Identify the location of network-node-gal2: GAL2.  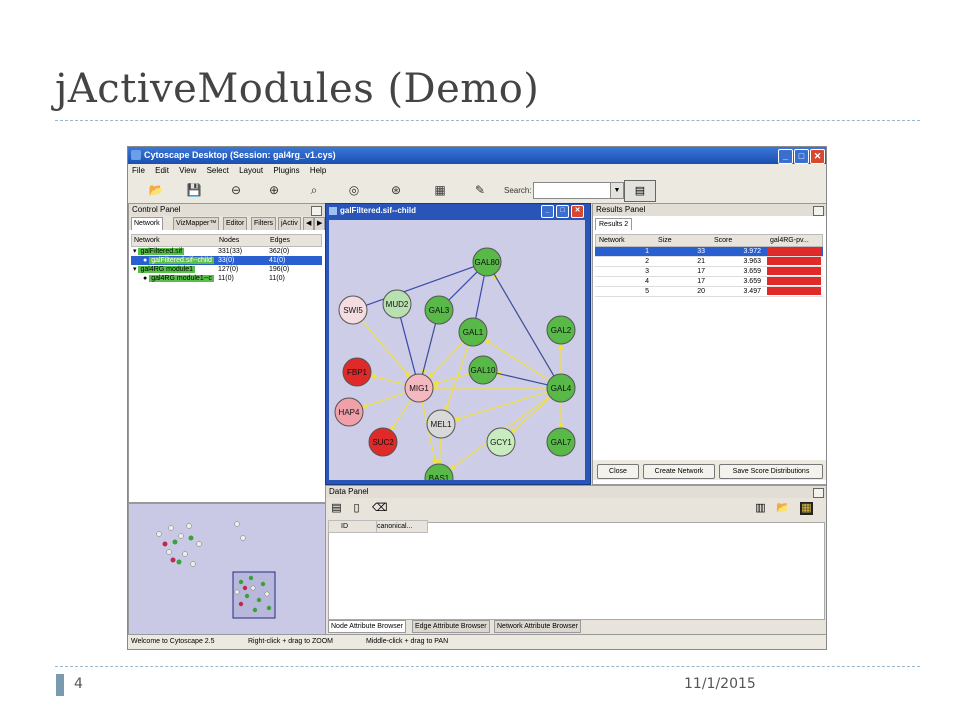
(561, 330).